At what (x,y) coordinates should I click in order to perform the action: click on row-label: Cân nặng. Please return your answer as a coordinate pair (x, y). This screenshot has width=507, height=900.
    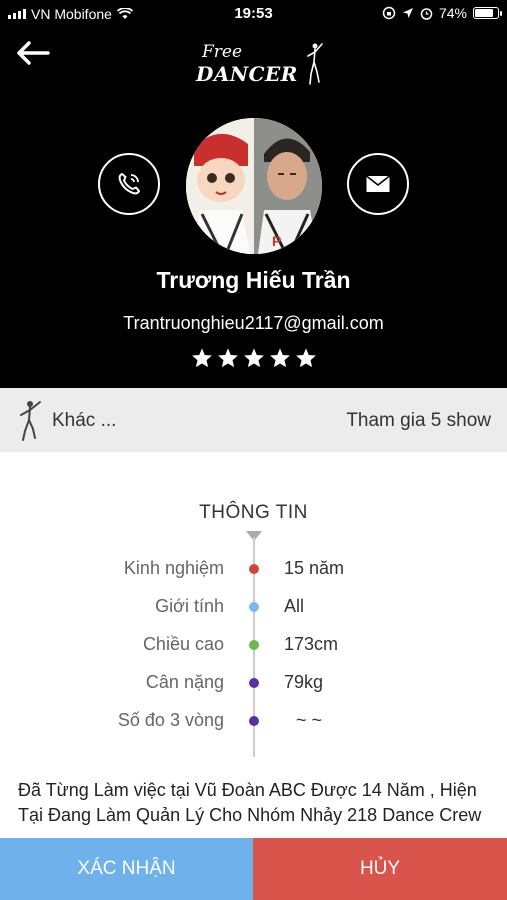
    Looking at the image, I should click on (184, 682).